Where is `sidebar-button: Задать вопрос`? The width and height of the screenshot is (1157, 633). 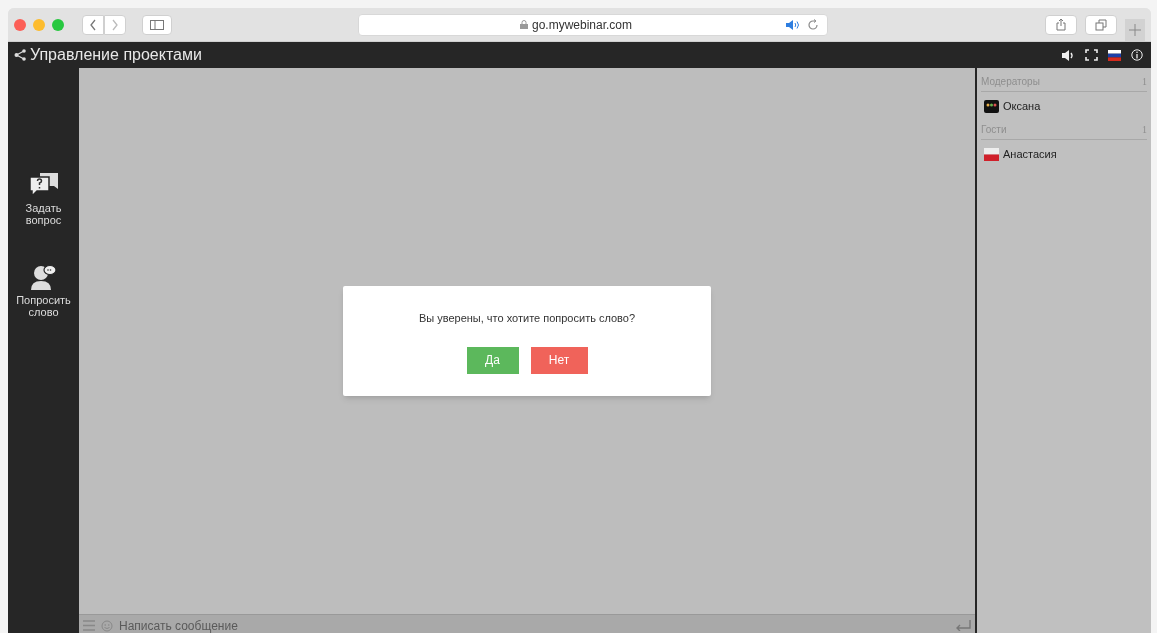
sidebar-button: Задать вопрос is located at coordinates (43, 199).